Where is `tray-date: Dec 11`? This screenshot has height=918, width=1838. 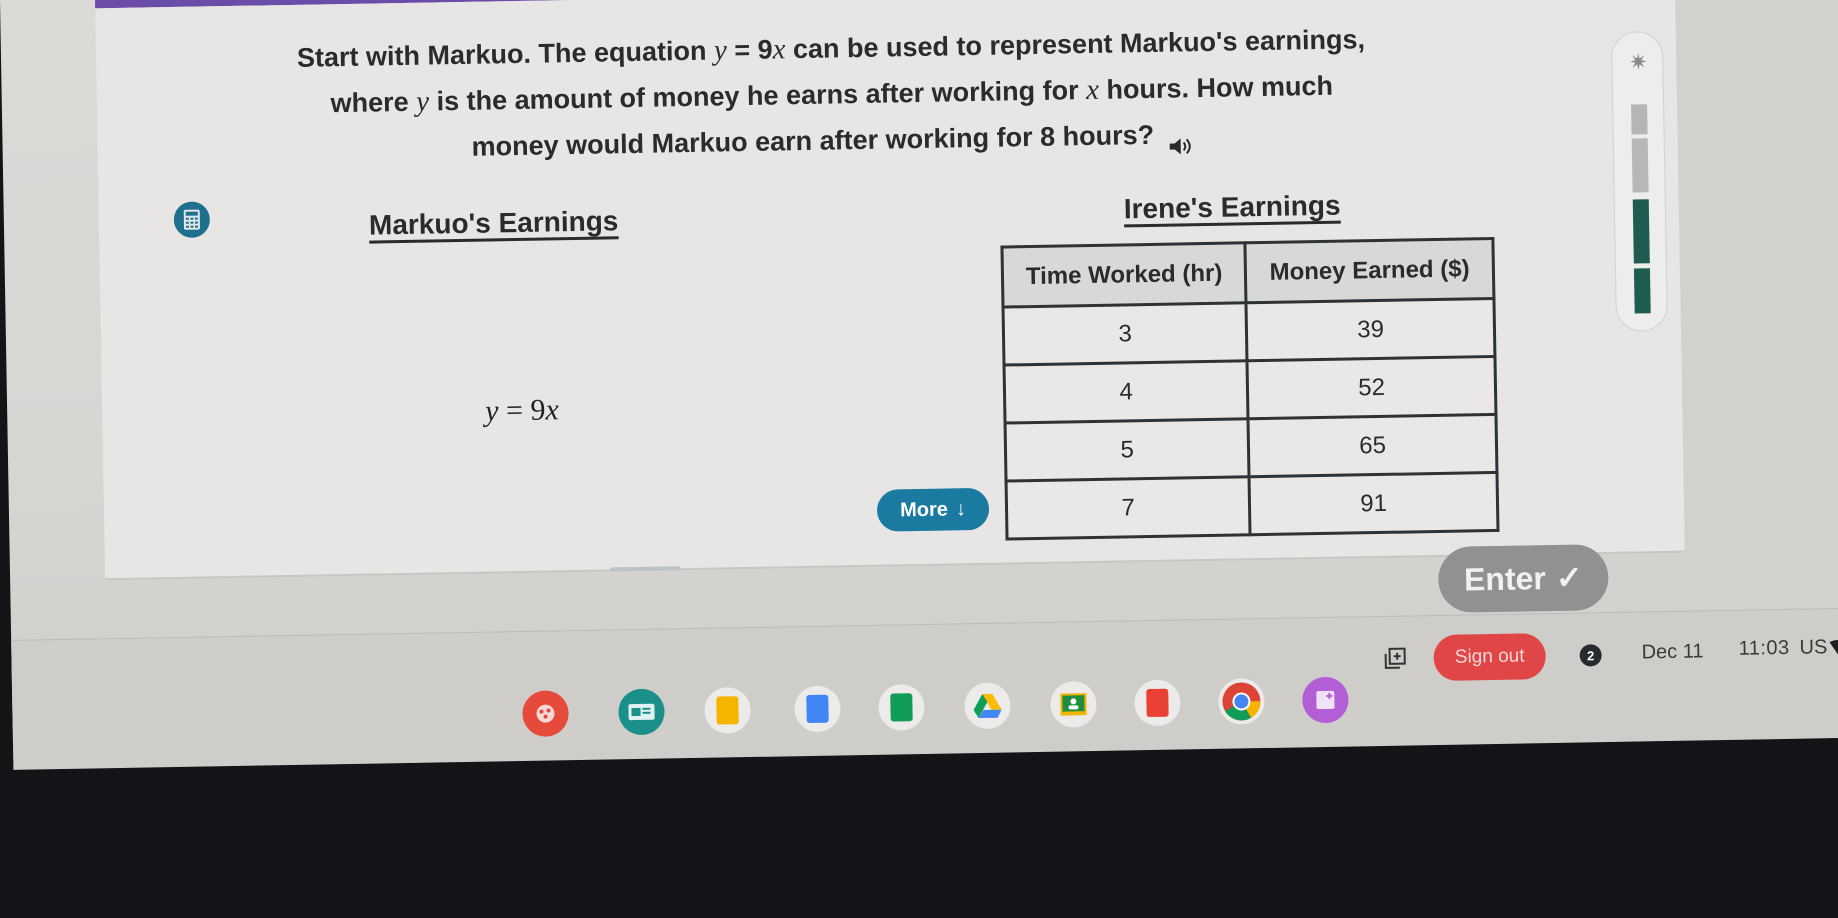
tray-date: Dec 11 is located at coordinates (1672, 652).